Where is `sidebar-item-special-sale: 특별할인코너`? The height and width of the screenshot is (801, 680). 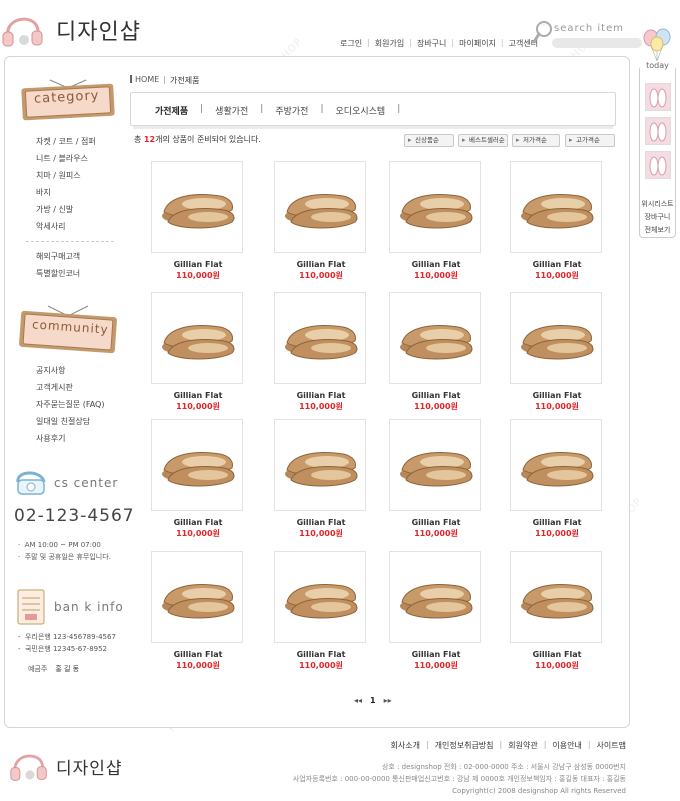 sidebar-item-special-sale: 특별할인코너 is located at coordinates (58, 273).